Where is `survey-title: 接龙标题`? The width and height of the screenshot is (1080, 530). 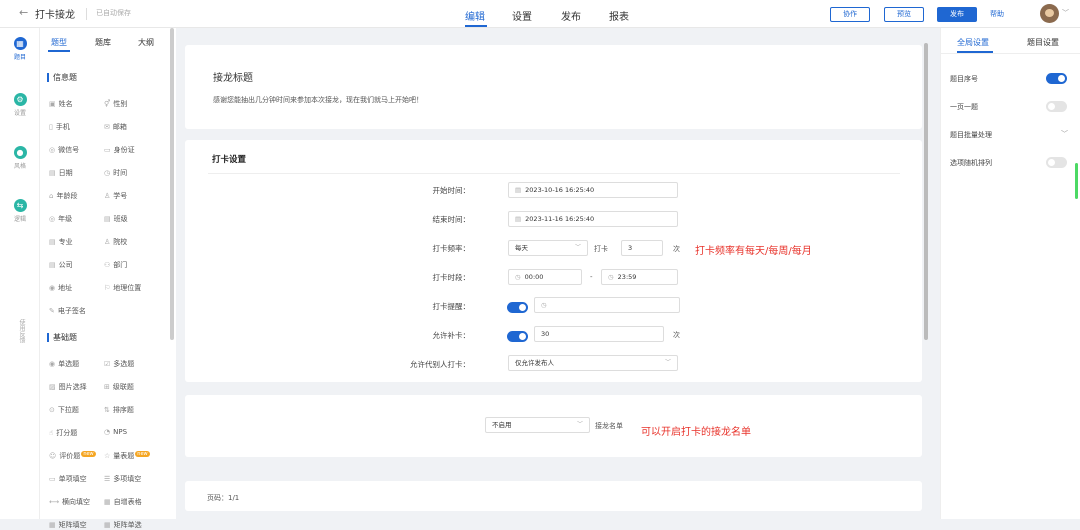
survey-title: 接龙标题 is located at coordinates (233, 76).